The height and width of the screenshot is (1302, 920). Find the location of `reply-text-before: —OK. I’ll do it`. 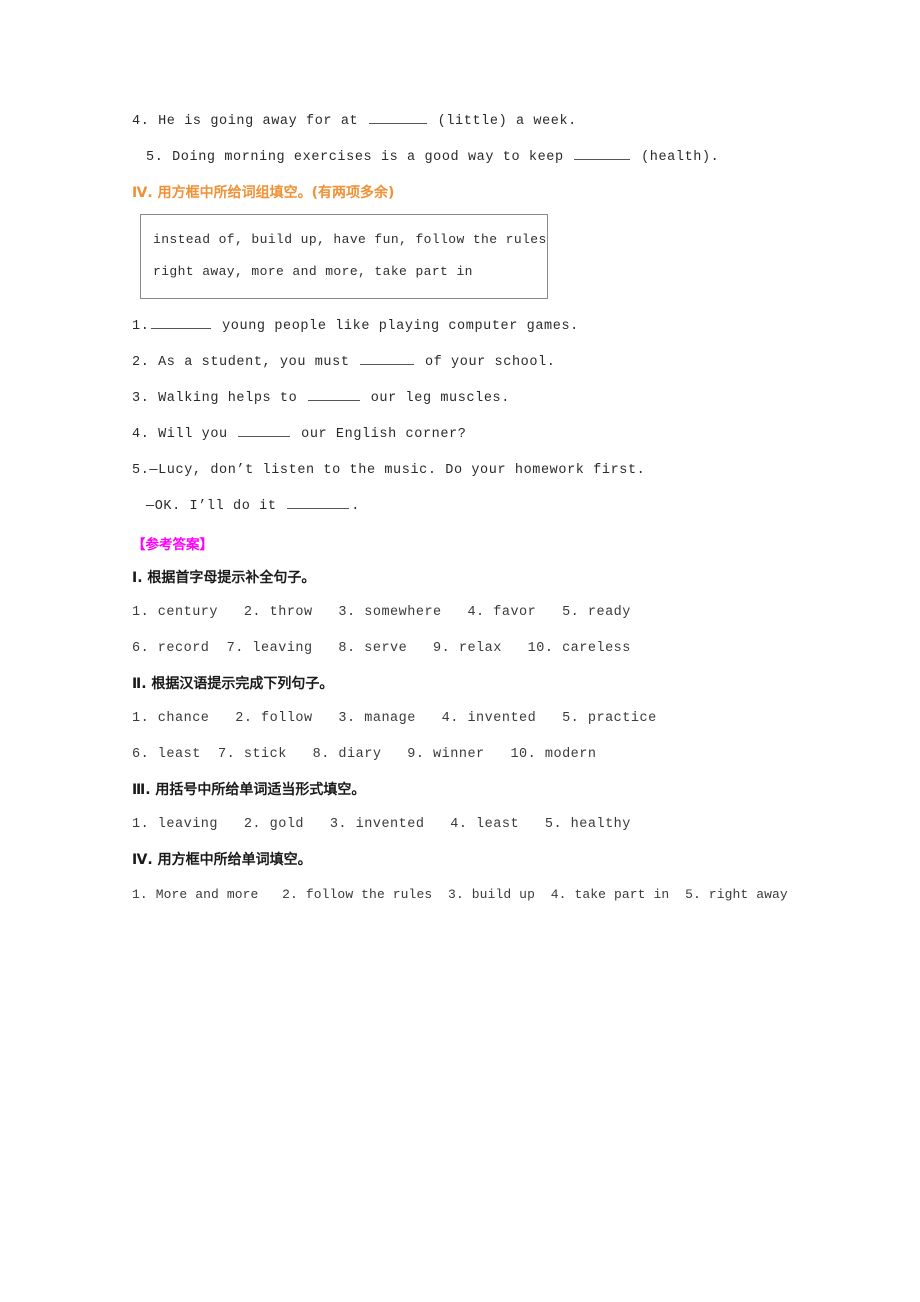

reply-text-before: —OK. I’ll do it is located at coordinates (216, 506).